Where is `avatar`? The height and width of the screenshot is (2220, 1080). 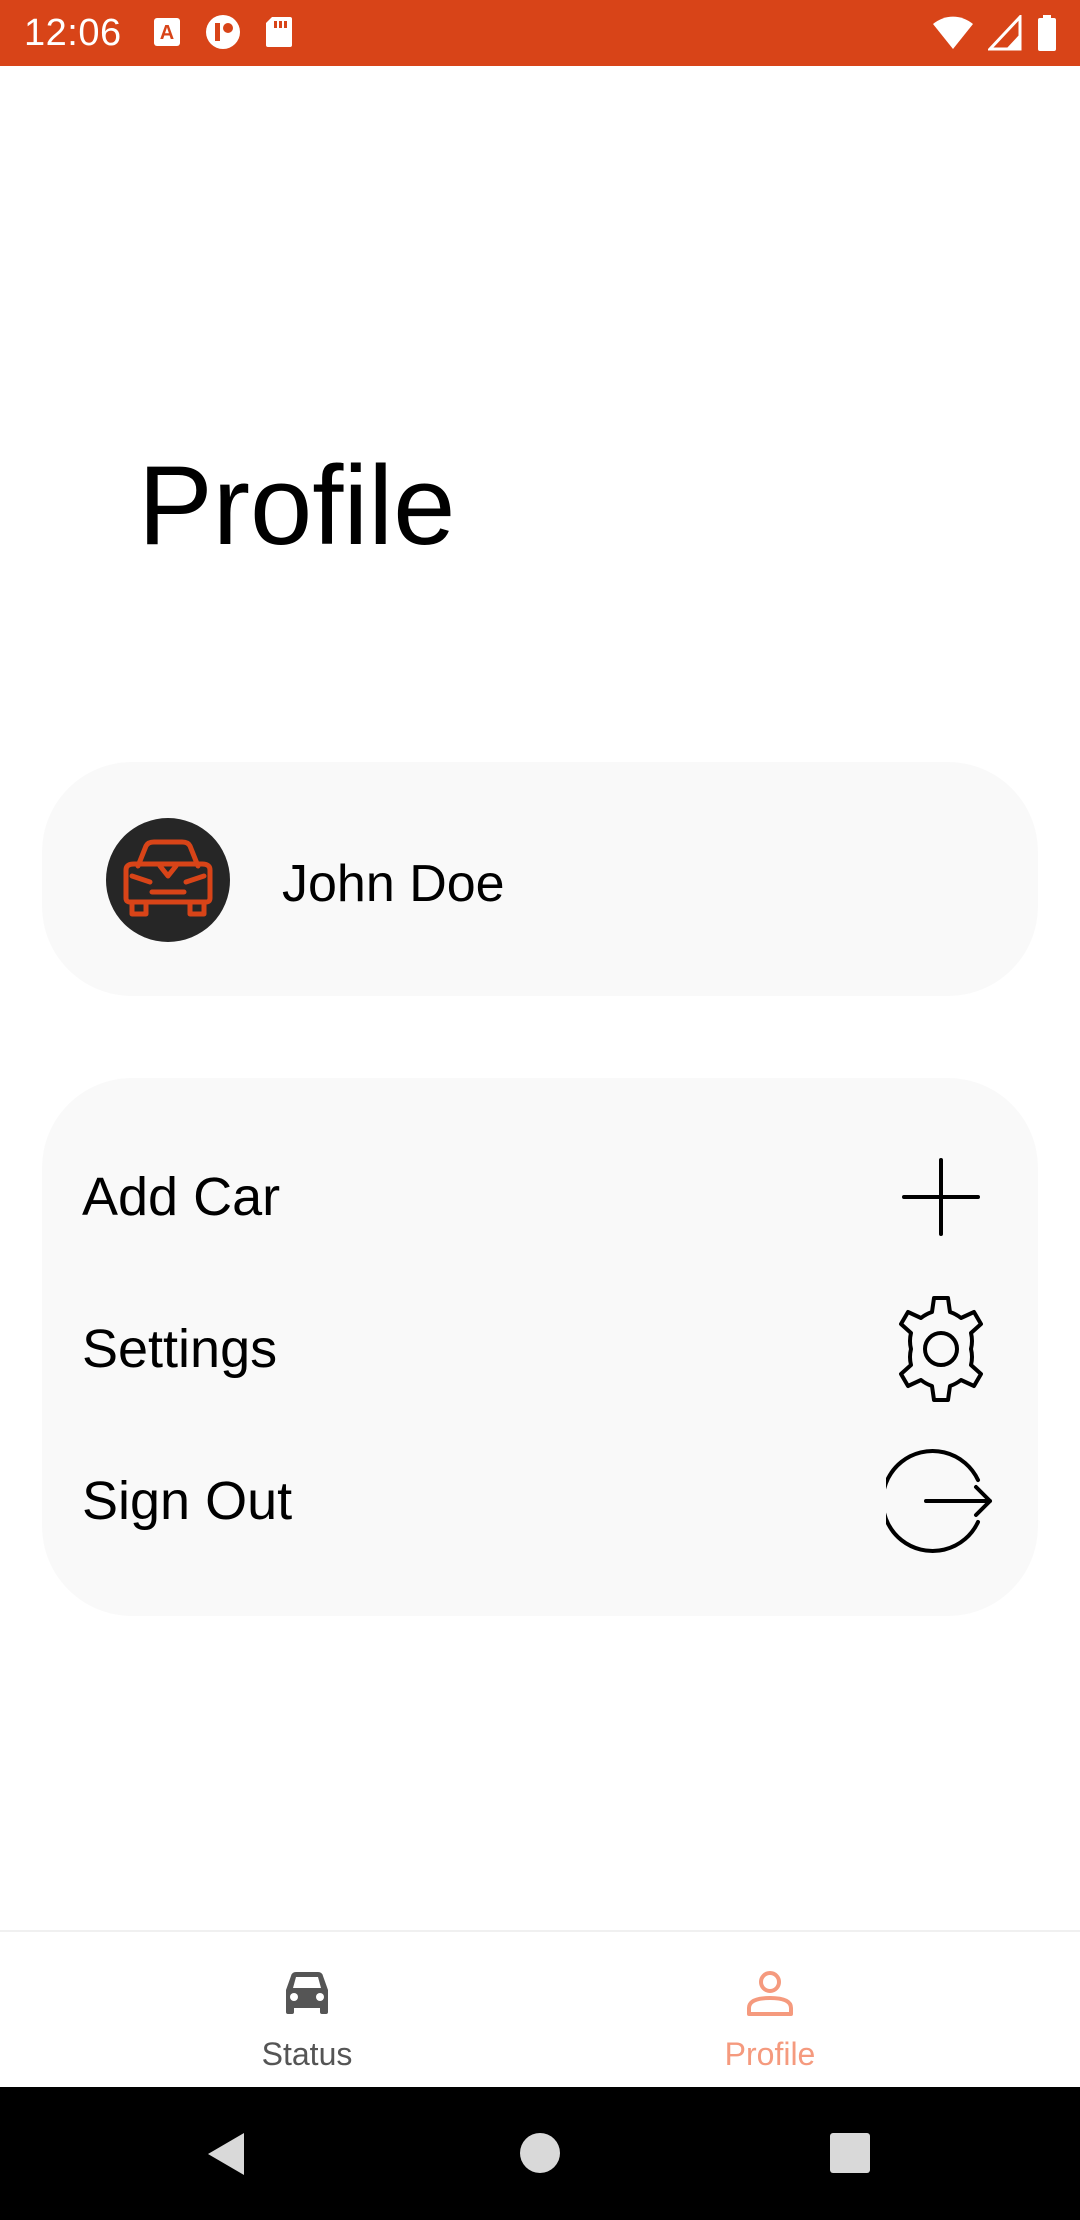
avatar is located at coordinates (168, 880).